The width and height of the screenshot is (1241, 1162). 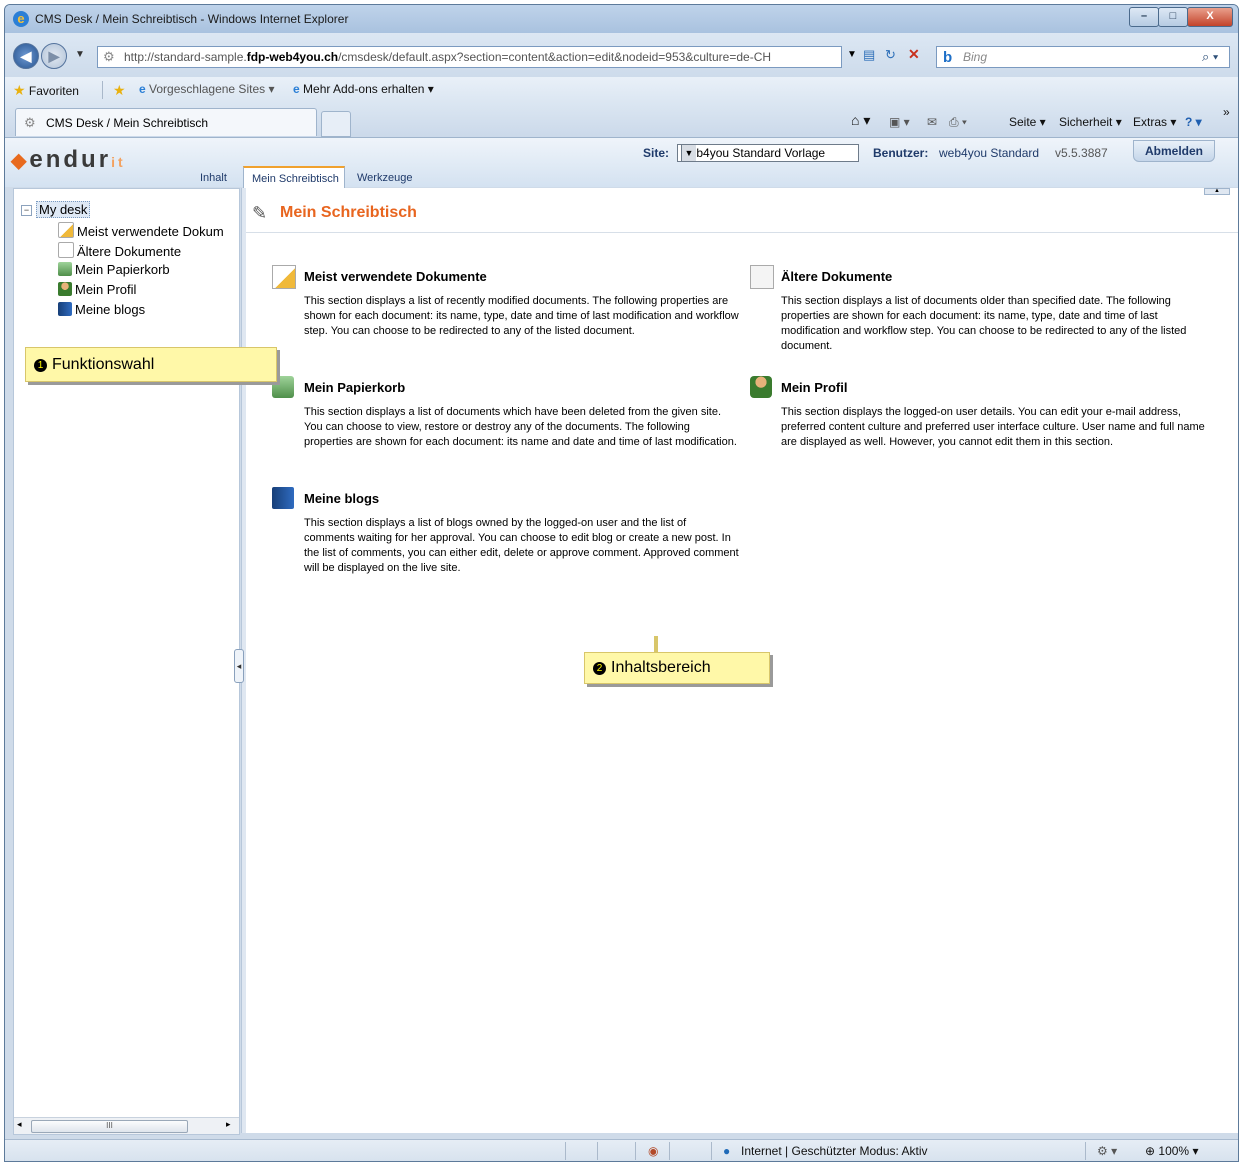 What do you see at coordinates (1173, 17) in the screenshot?
I see `maximize-button: □` at bounding box center [1173, 17].